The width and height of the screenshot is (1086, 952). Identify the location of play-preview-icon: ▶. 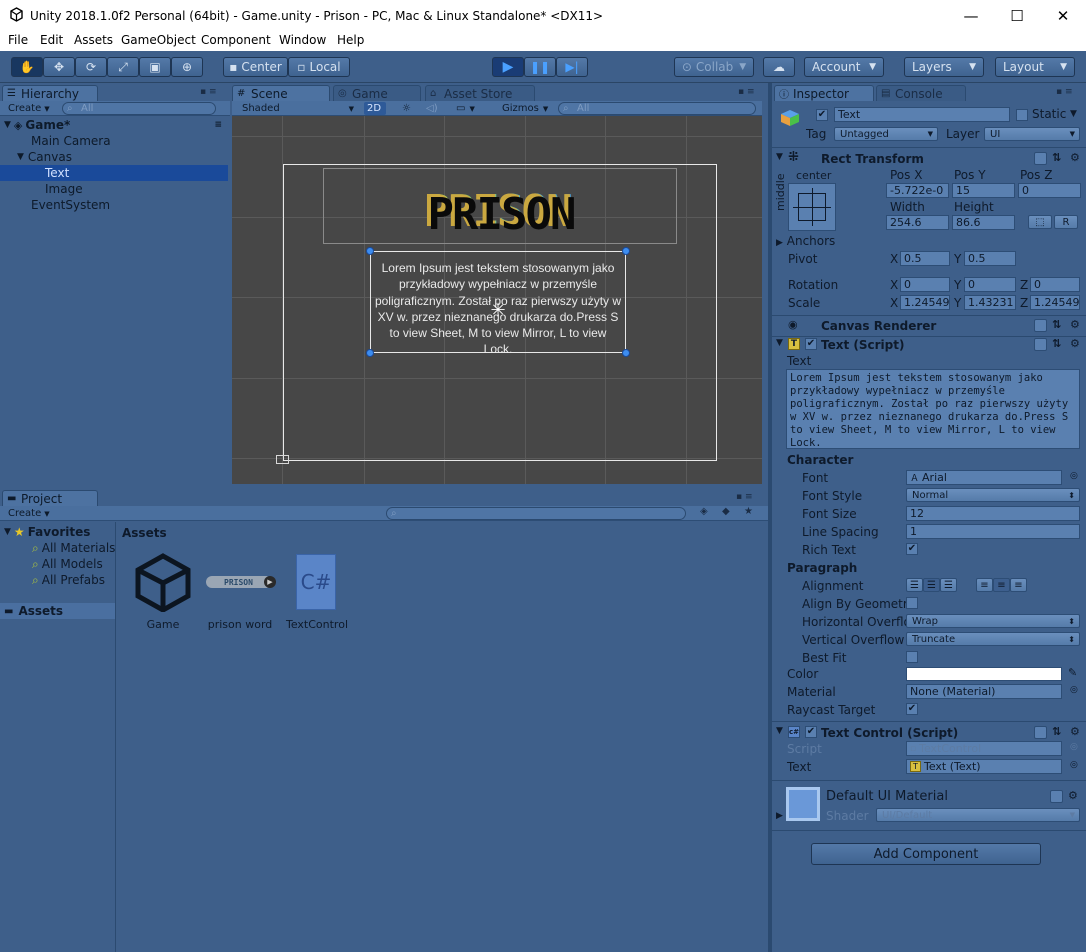
(270, 582).